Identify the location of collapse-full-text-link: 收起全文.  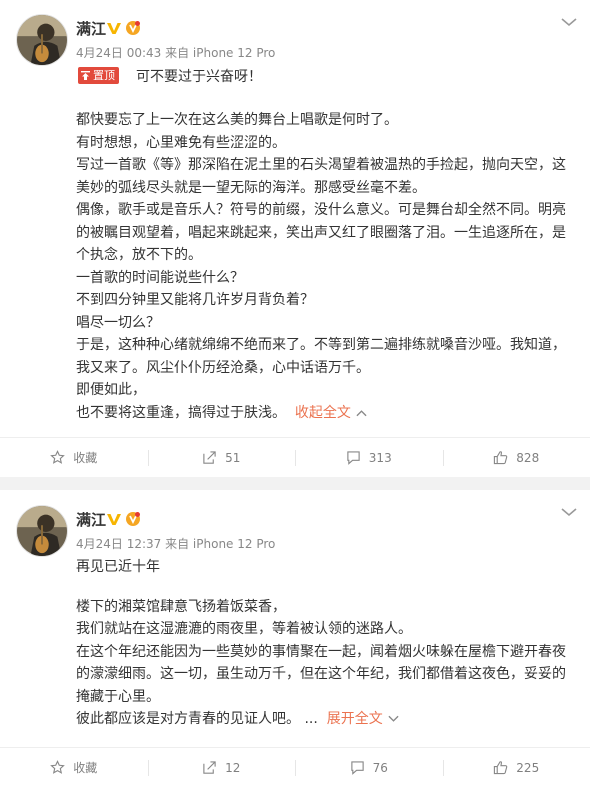
(328, 412).